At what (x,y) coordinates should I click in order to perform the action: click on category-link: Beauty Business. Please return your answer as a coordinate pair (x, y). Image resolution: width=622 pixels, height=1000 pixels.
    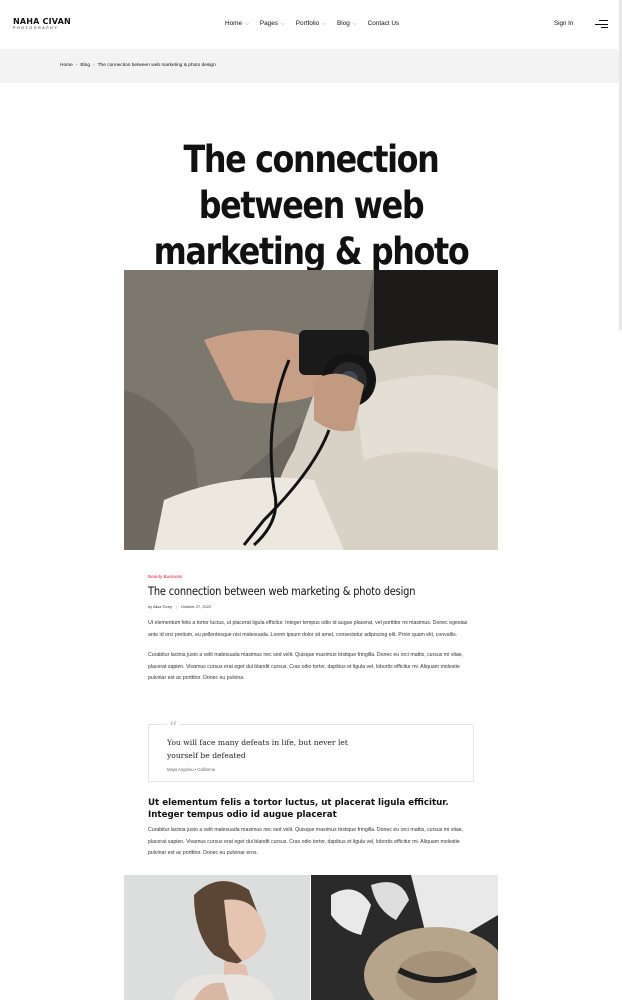
    Looking at the image, I should click on (311, 576).